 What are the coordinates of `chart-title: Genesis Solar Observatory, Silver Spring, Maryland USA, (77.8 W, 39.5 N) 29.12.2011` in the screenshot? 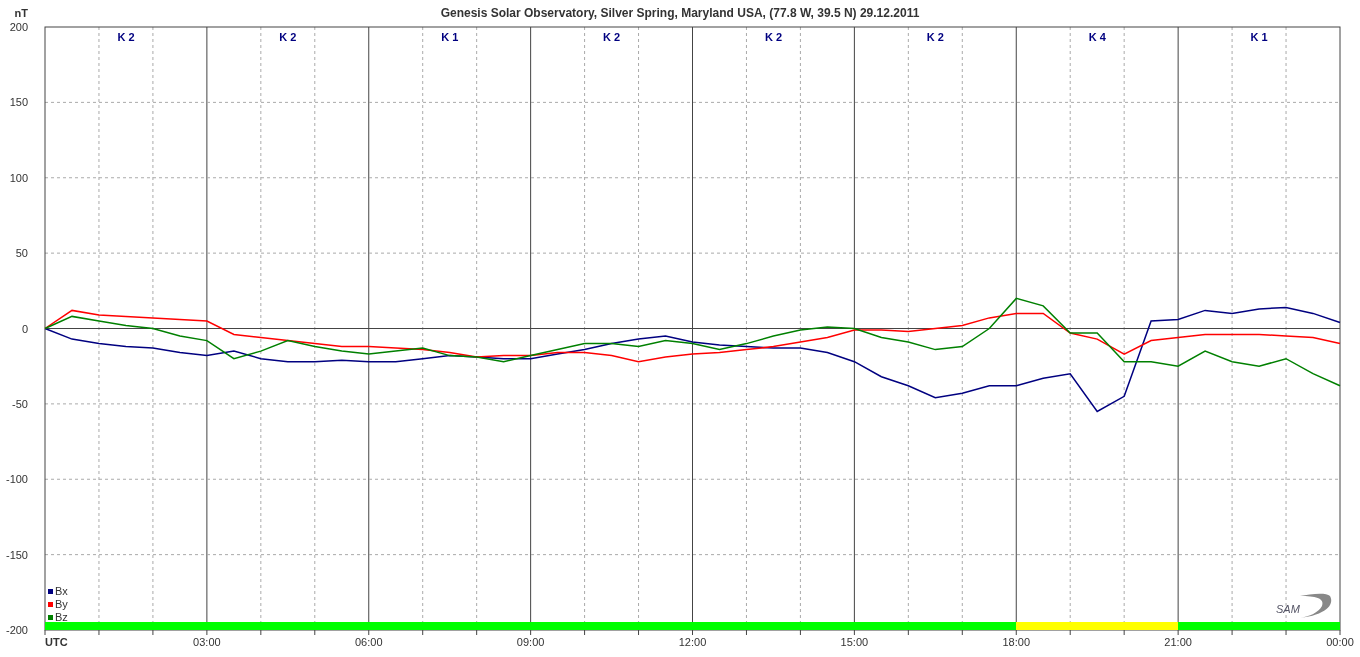 It's located at (680, 13).